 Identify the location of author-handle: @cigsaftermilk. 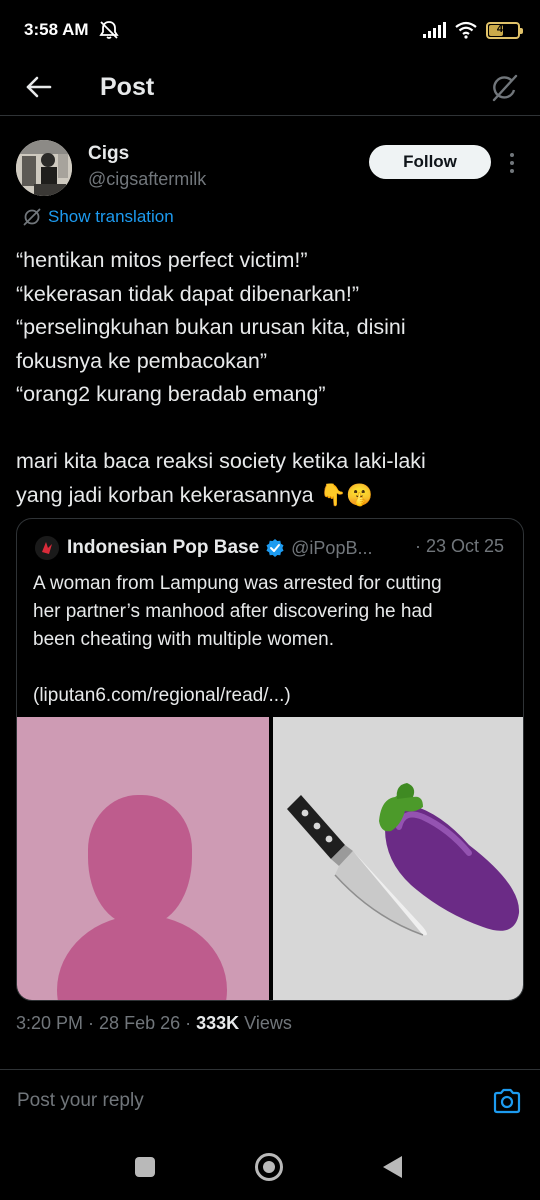
(147, 179).